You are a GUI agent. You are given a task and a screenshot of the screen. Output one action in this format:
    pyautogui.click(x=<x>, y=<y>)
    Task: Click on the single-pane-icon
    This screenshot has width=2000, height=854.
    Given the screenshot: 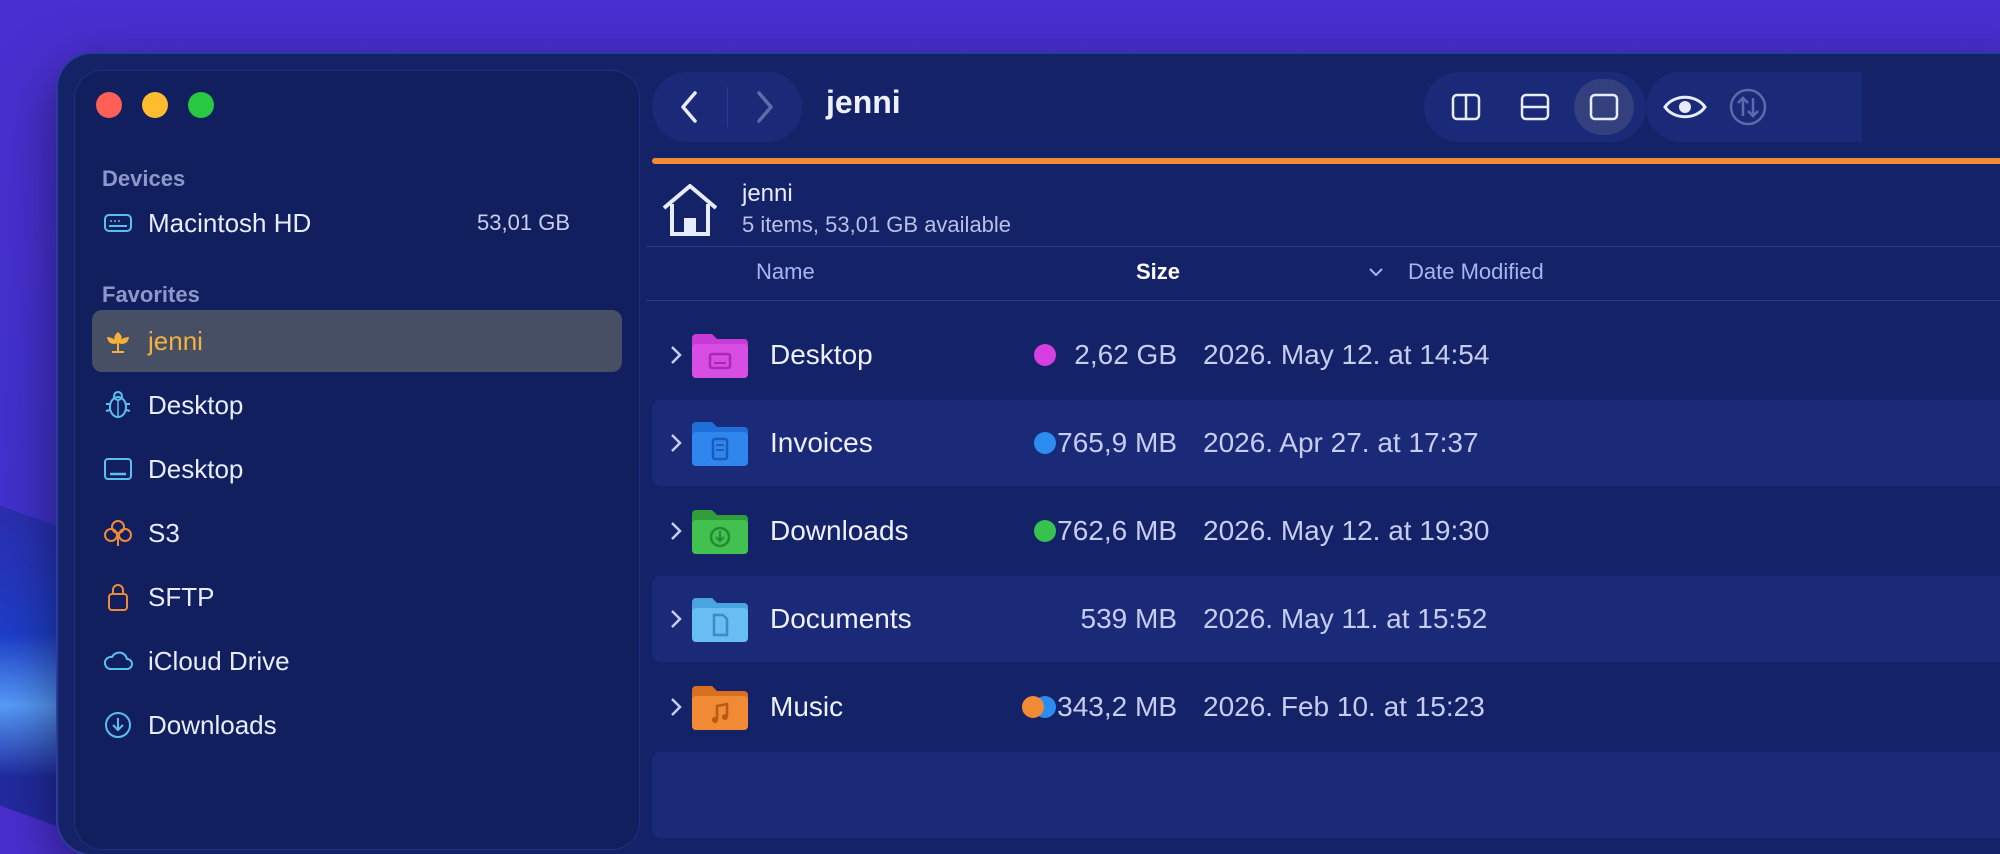 What is the action you would take?
    pyautogui.click(x=1603, y=107)
    